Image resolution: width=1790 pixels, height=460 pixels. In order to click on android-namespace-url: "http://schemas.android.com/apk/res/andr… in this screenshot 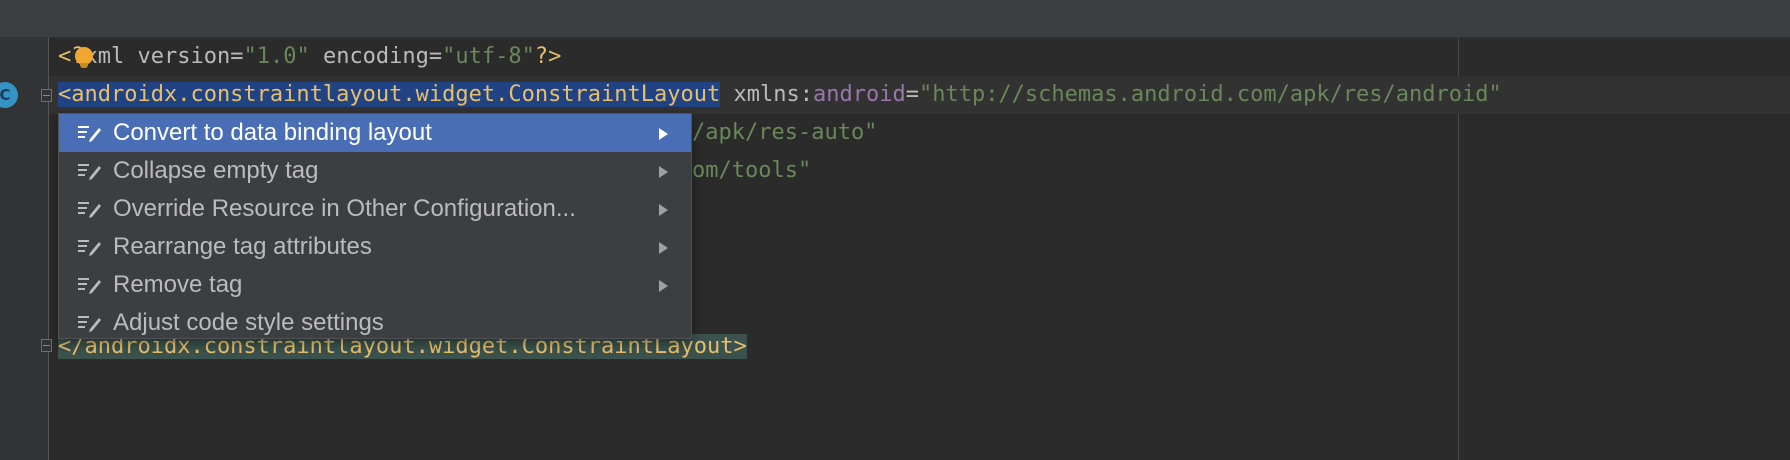, I will do `click(1210, 94)`.